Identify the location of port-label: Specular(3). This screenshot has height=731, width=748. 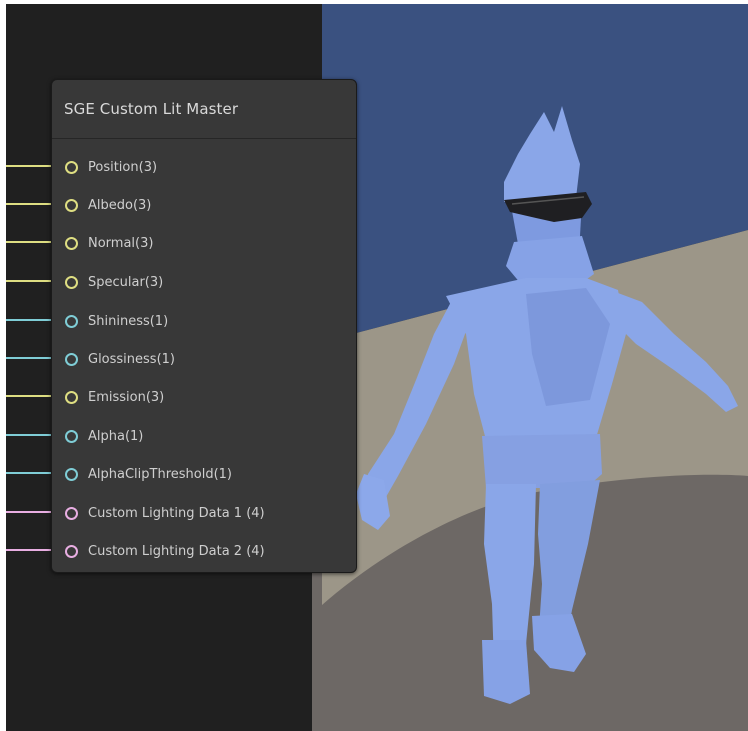
(126, 282).